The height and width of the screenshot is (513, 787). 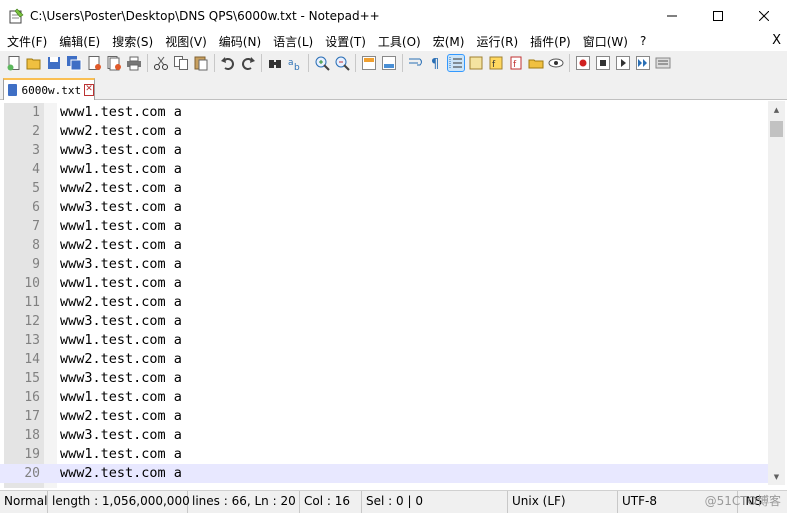 I want to click on editor-line: 14 www2.test.com a, so click(x=384, y=359).